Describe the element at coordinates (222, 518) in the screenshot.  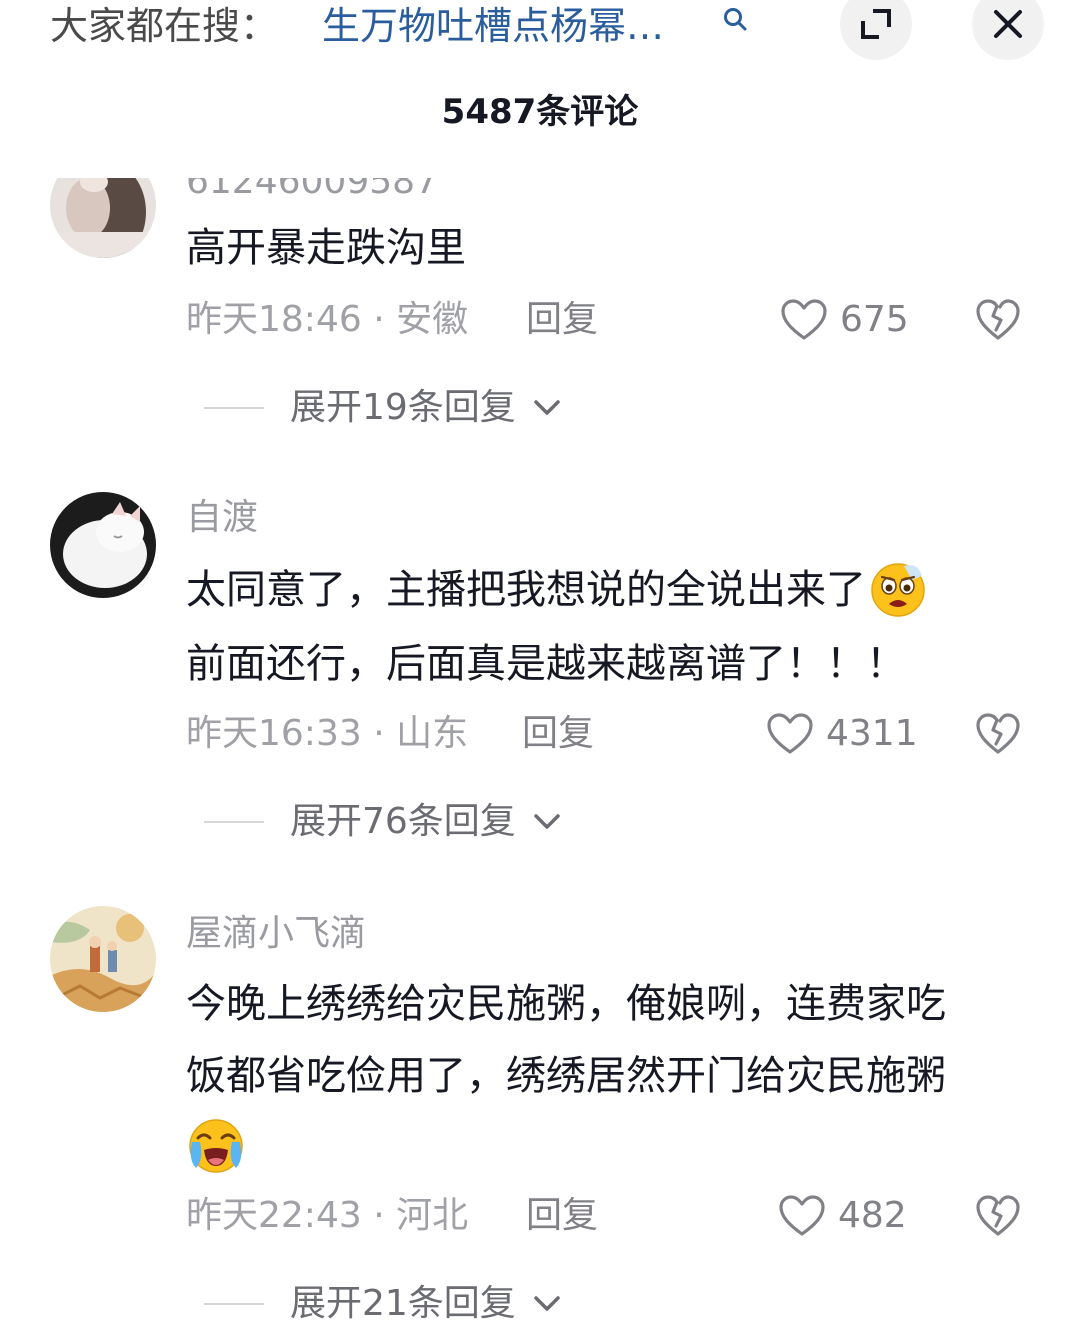
I see `comment-username: 自渡` at that location.